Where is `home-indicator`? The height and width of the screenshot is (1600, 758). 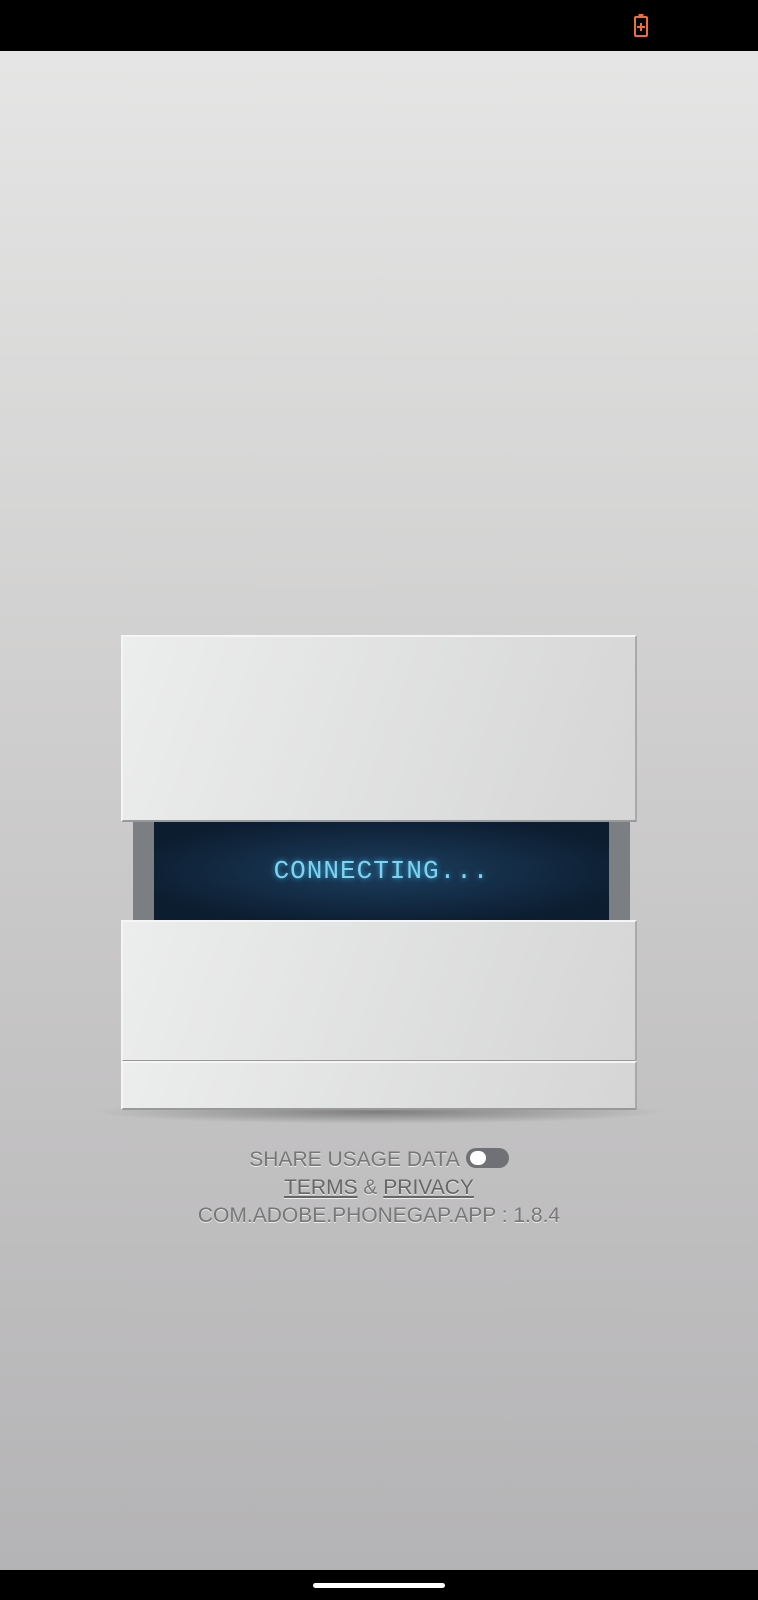
home-indicator is located at coordinates (379, 1585).